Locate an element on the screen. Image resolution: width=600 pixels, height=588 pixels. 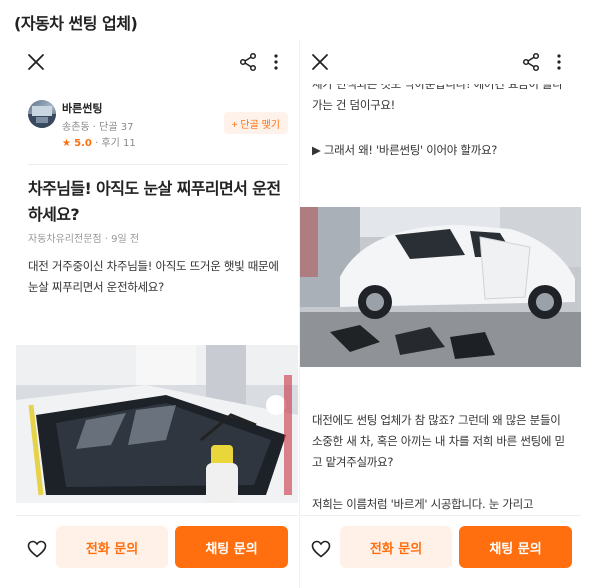
seller-meta: 송촌동 · 단골 37 is located at coordinates (98, 127).